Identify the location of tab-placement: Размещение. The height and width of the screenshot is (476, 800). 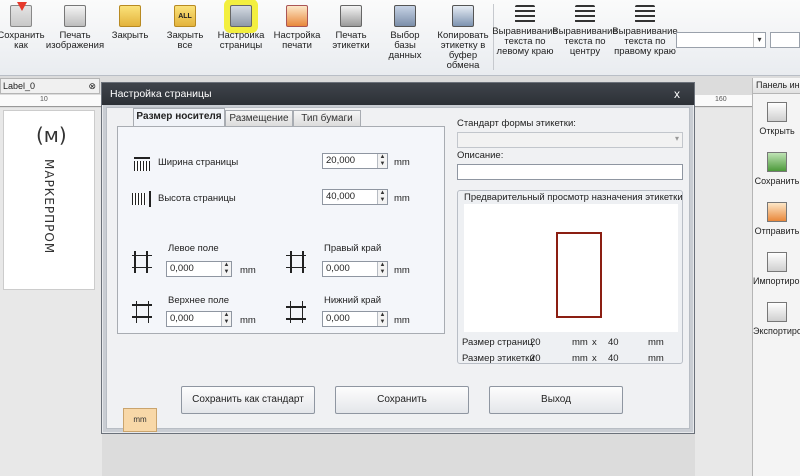
(259, 118).